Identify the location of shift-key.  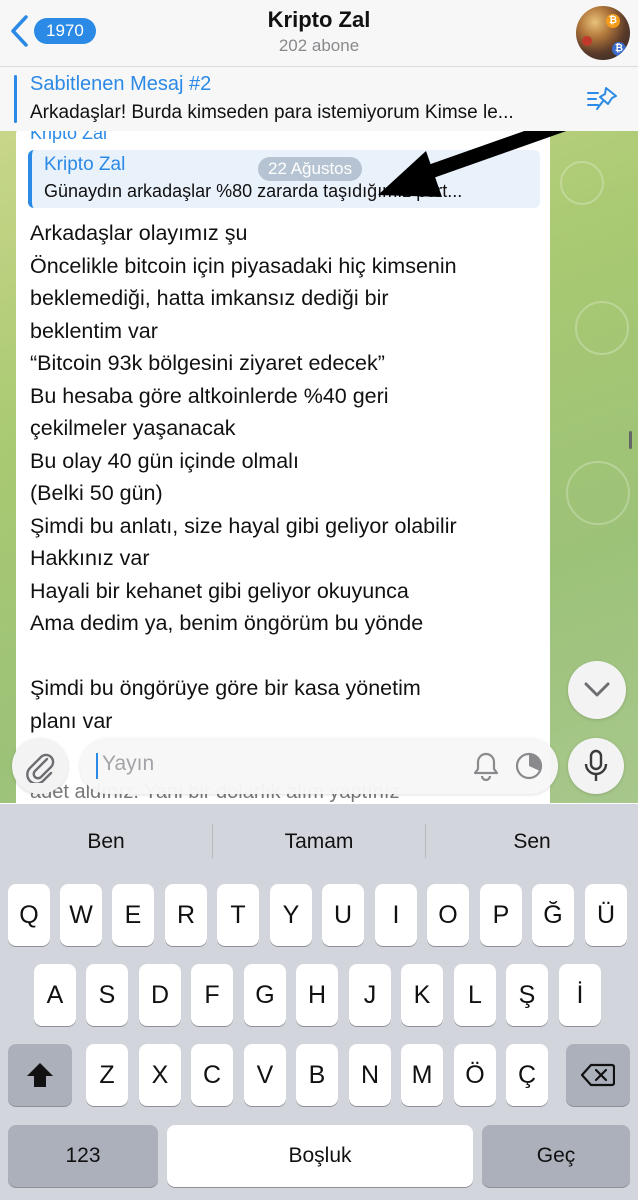
(40, 1075).